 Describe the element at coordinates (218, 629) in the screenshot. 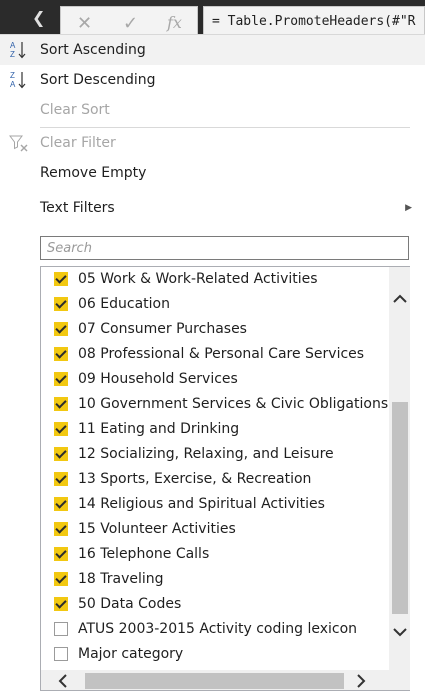

I see `filter-value-label: ATUS 2003-2015 Activity coding lexicon` at that location.